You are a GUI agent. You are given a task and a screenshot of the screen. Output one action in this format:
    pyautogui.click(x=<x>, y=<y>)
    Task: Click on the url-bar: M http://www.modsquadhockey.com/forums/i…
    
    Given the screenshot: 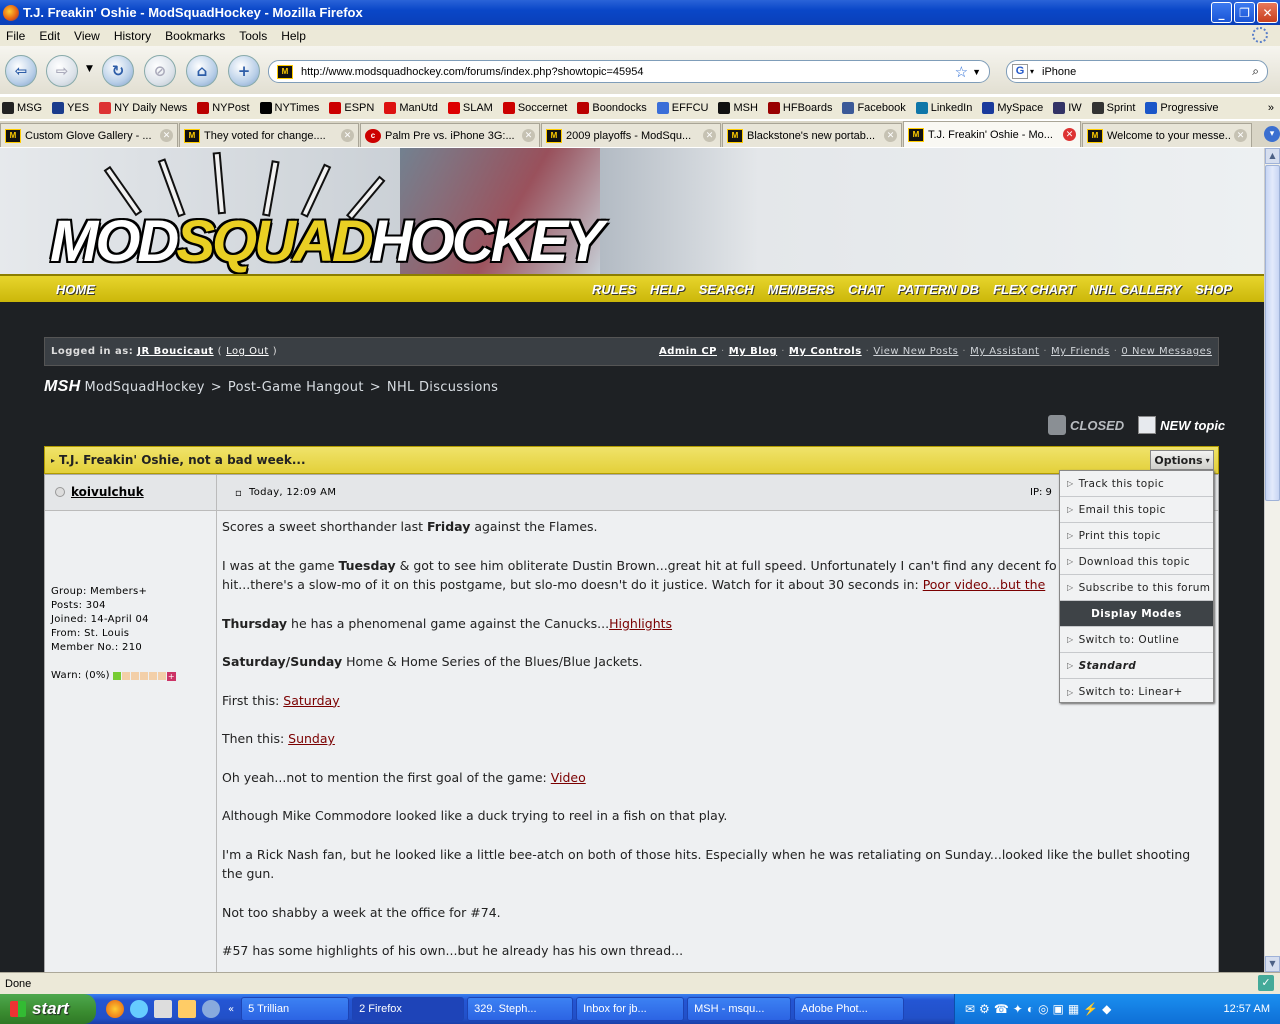 What is the action you would take?
    pyautogui.click(x=629, y=71)
    